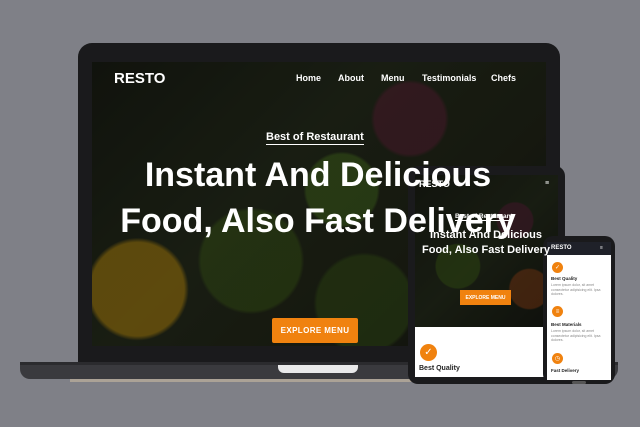 This screenshot has height=427, width=640. What do you see at coordinates (308, 78) in the screenshot?
I see `nav-link-home: Home` at bounding box center [308, 78].